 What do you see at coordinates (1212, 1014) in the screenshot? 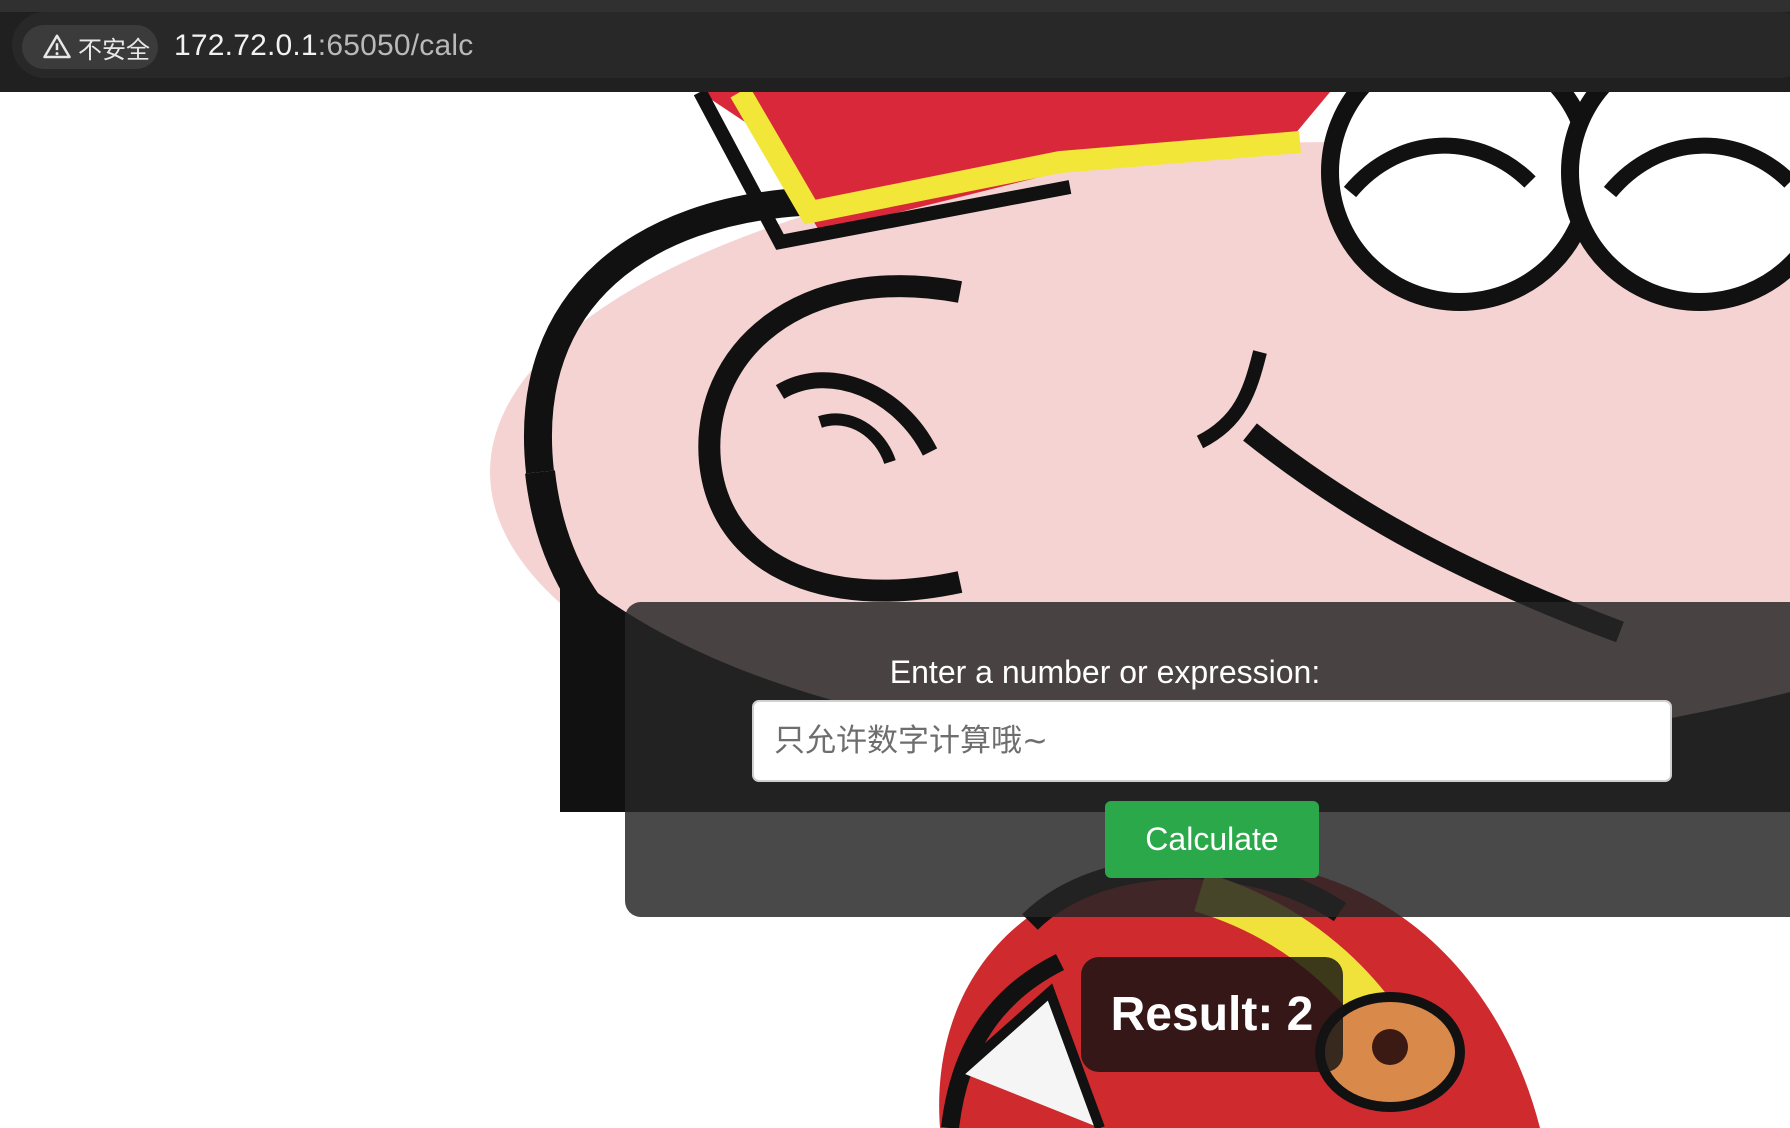
I see `result-display: Result: 2` at bounding box center [1212, 1014].